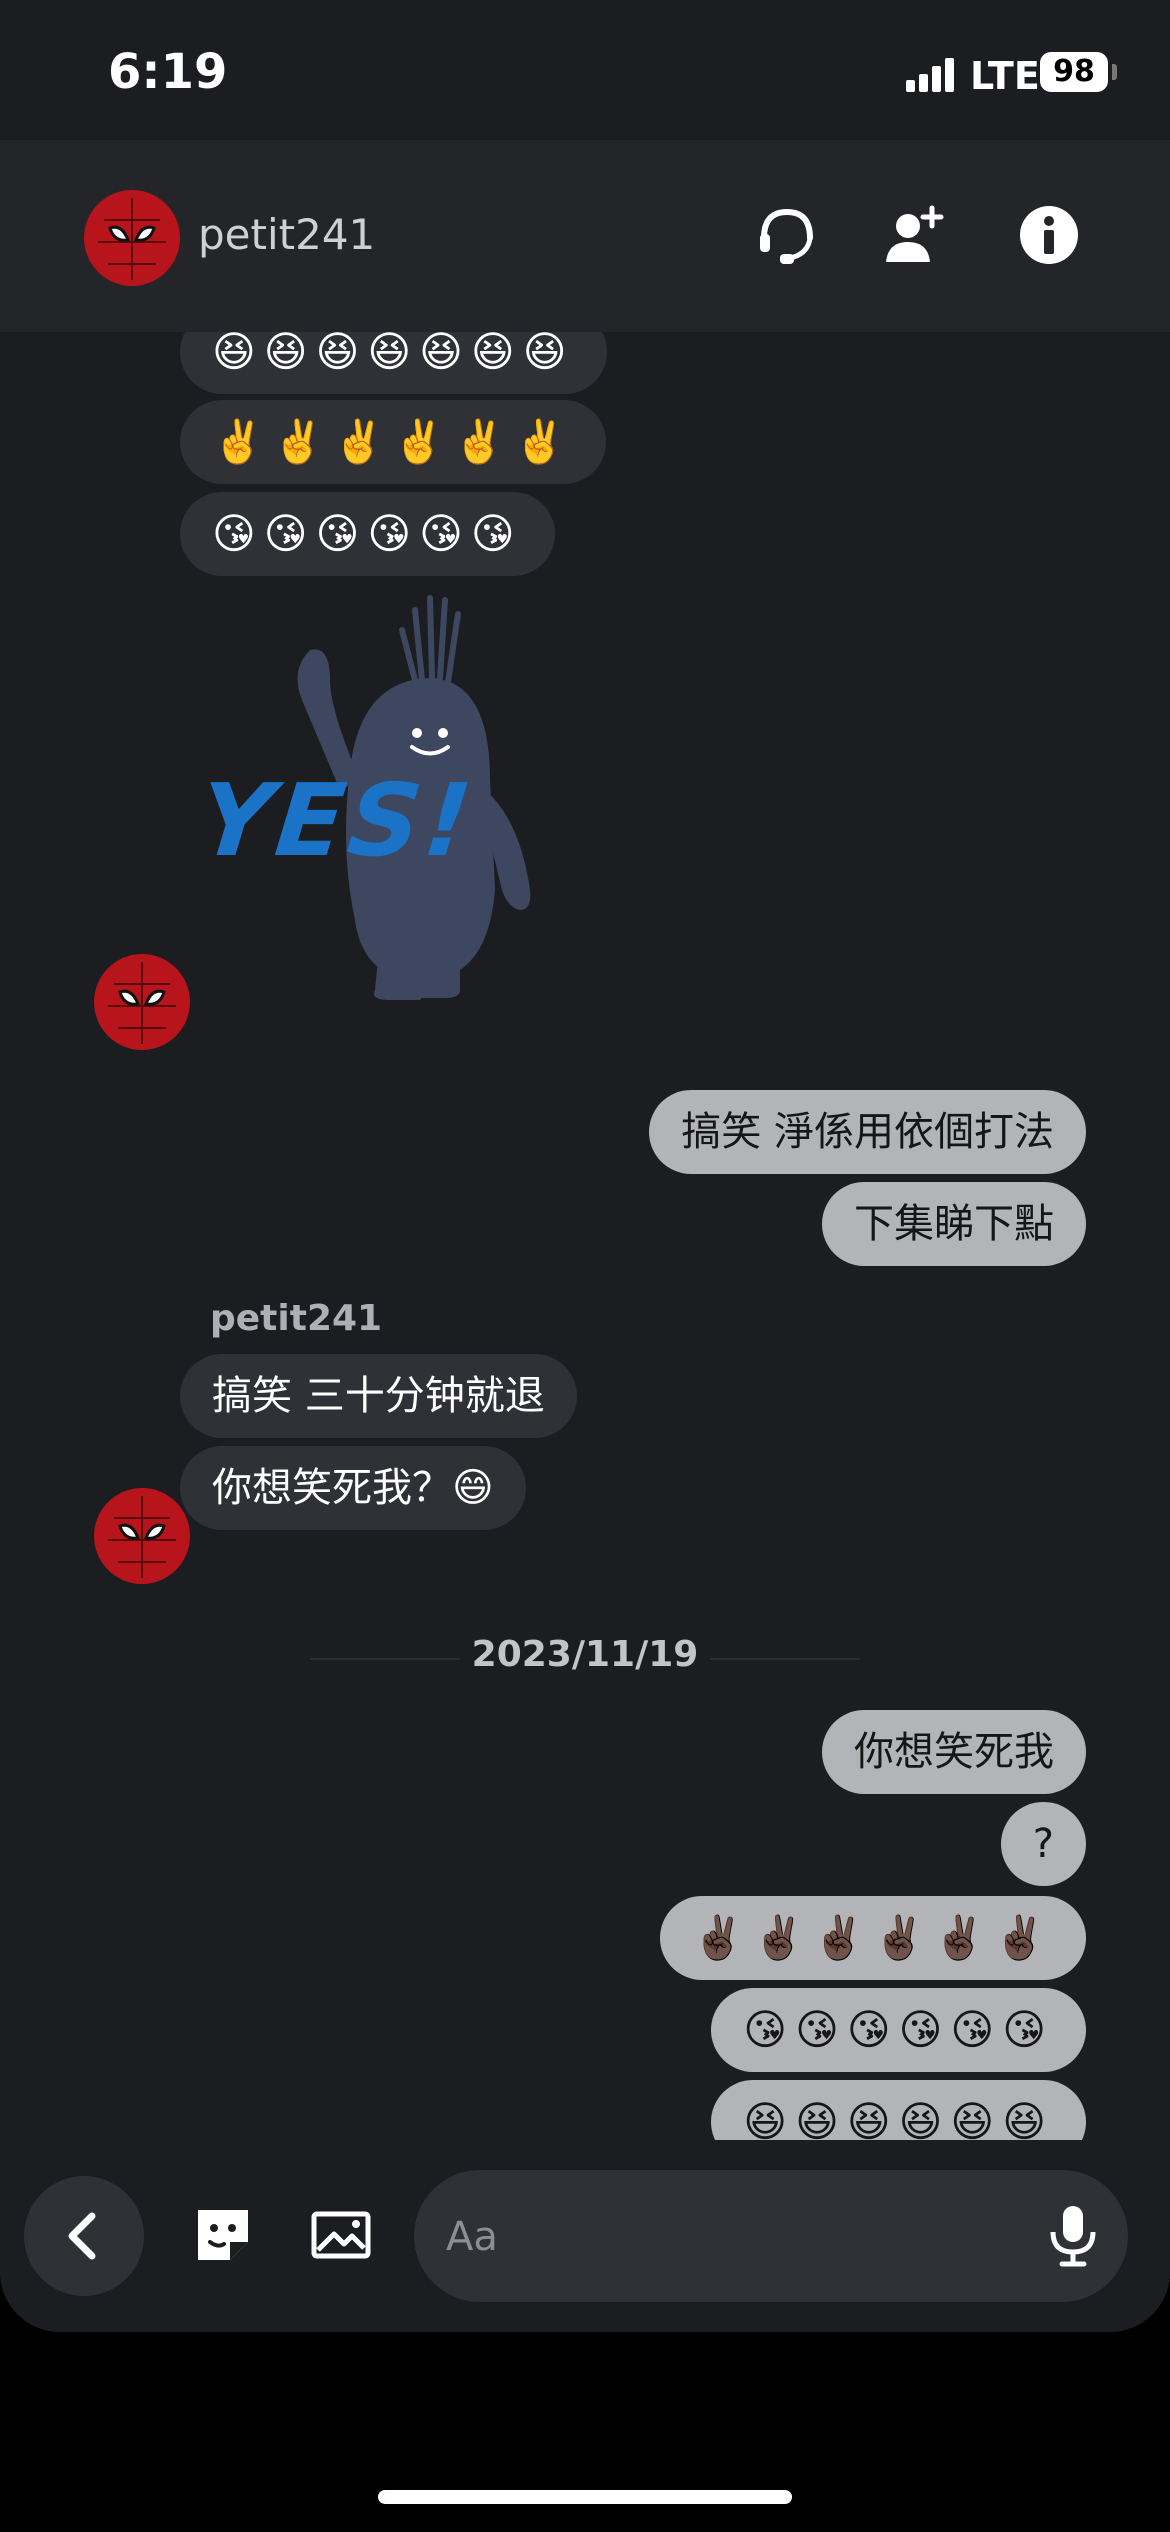 The height and width of the screenshot is (2532, 1170). What do you see at coordinates (286, 234) in the screenshot?
I see `contact-name: petit241` at bounding box center [286, 234].